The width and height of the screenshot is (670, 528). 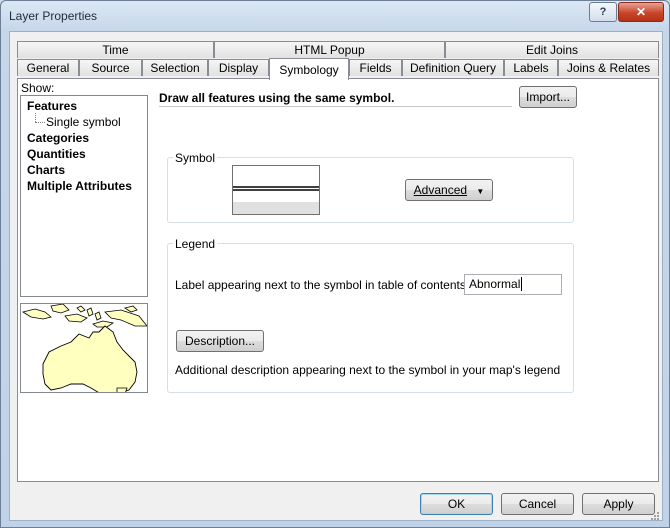 What do you see at coordinates (480, 191) in the screenshot?
I see `dropdown-arrow-icon: ▼` at bounding box center [480, 191].